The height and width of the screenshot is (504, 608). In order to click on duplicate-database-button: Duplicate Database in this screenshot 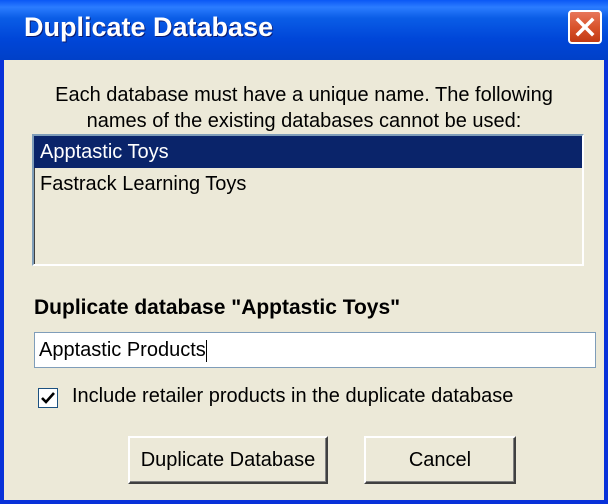, I will do `click(228, 460)`.